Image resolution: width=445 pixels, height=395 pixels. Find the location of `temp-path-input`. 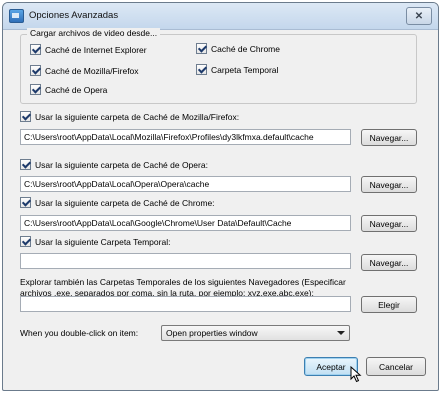

temp-path-input is located at coordinates (185, 261).